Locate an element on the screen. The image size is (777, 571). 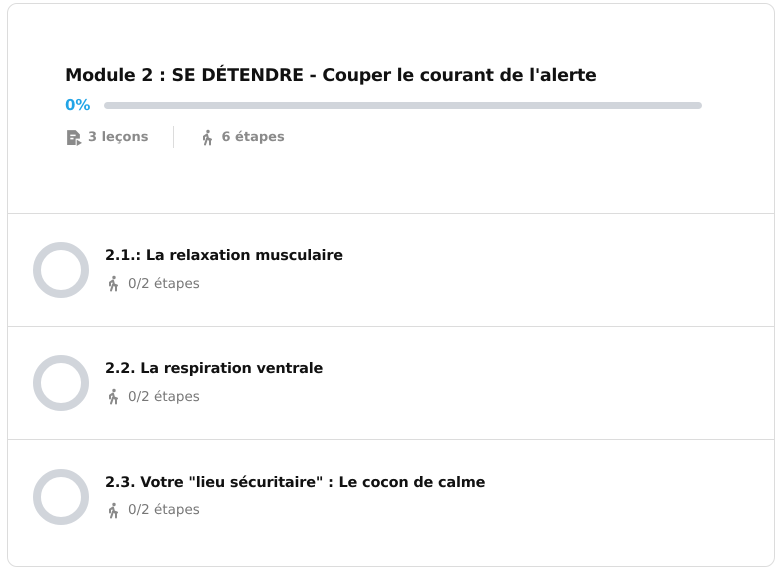
lesson-title: 2.1.: La relaxation musculaire is located at coordinates (224, 256).